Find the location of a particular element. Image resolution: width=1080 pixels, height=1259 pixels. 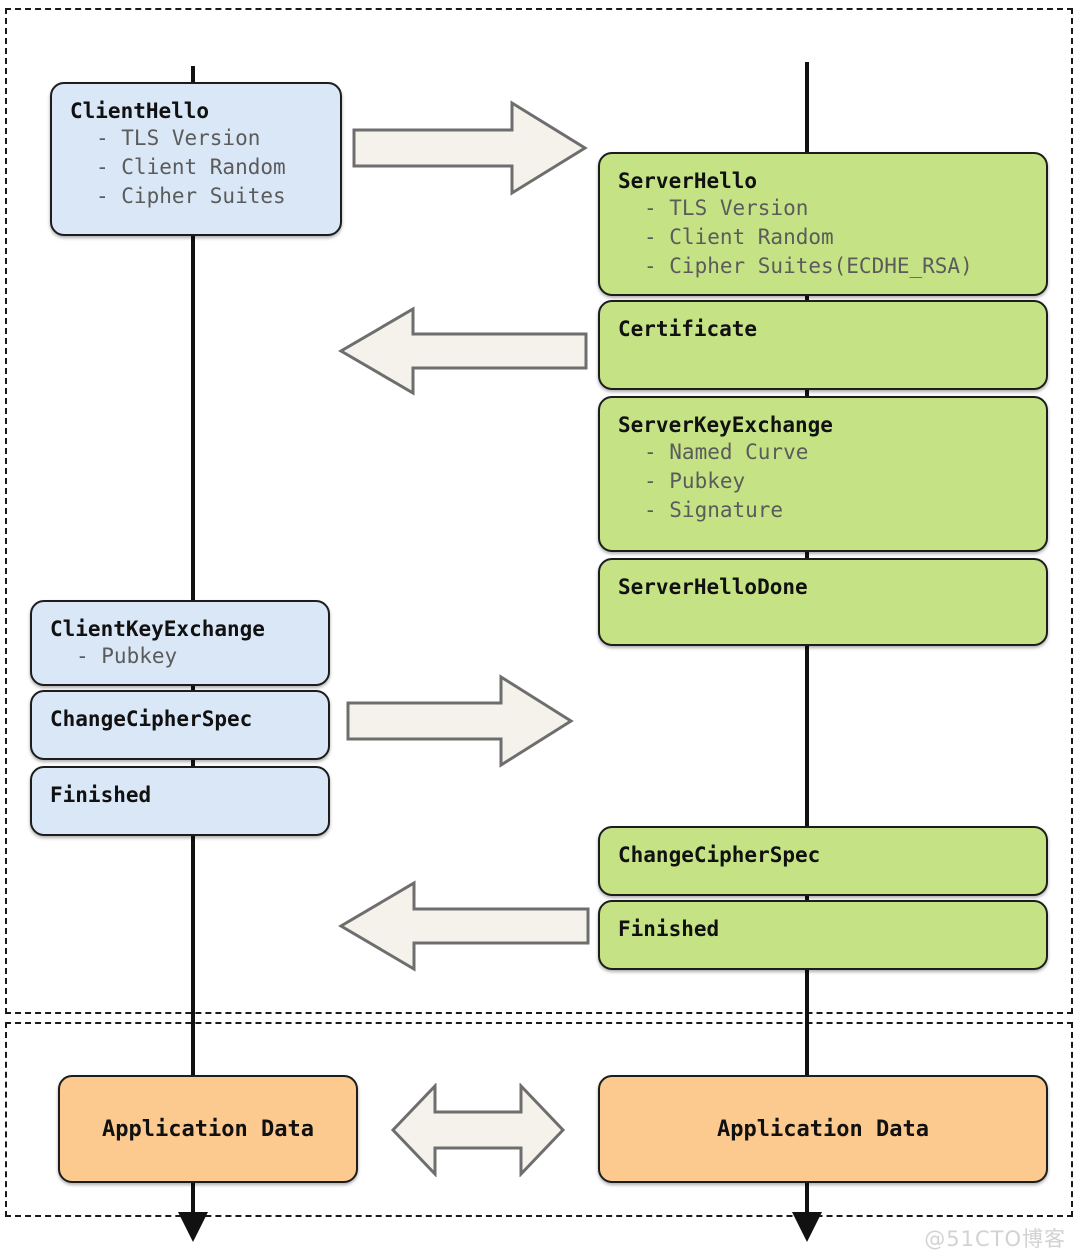

server-lifeline-arrowhead-icon is located at coordinates (807, 1227).